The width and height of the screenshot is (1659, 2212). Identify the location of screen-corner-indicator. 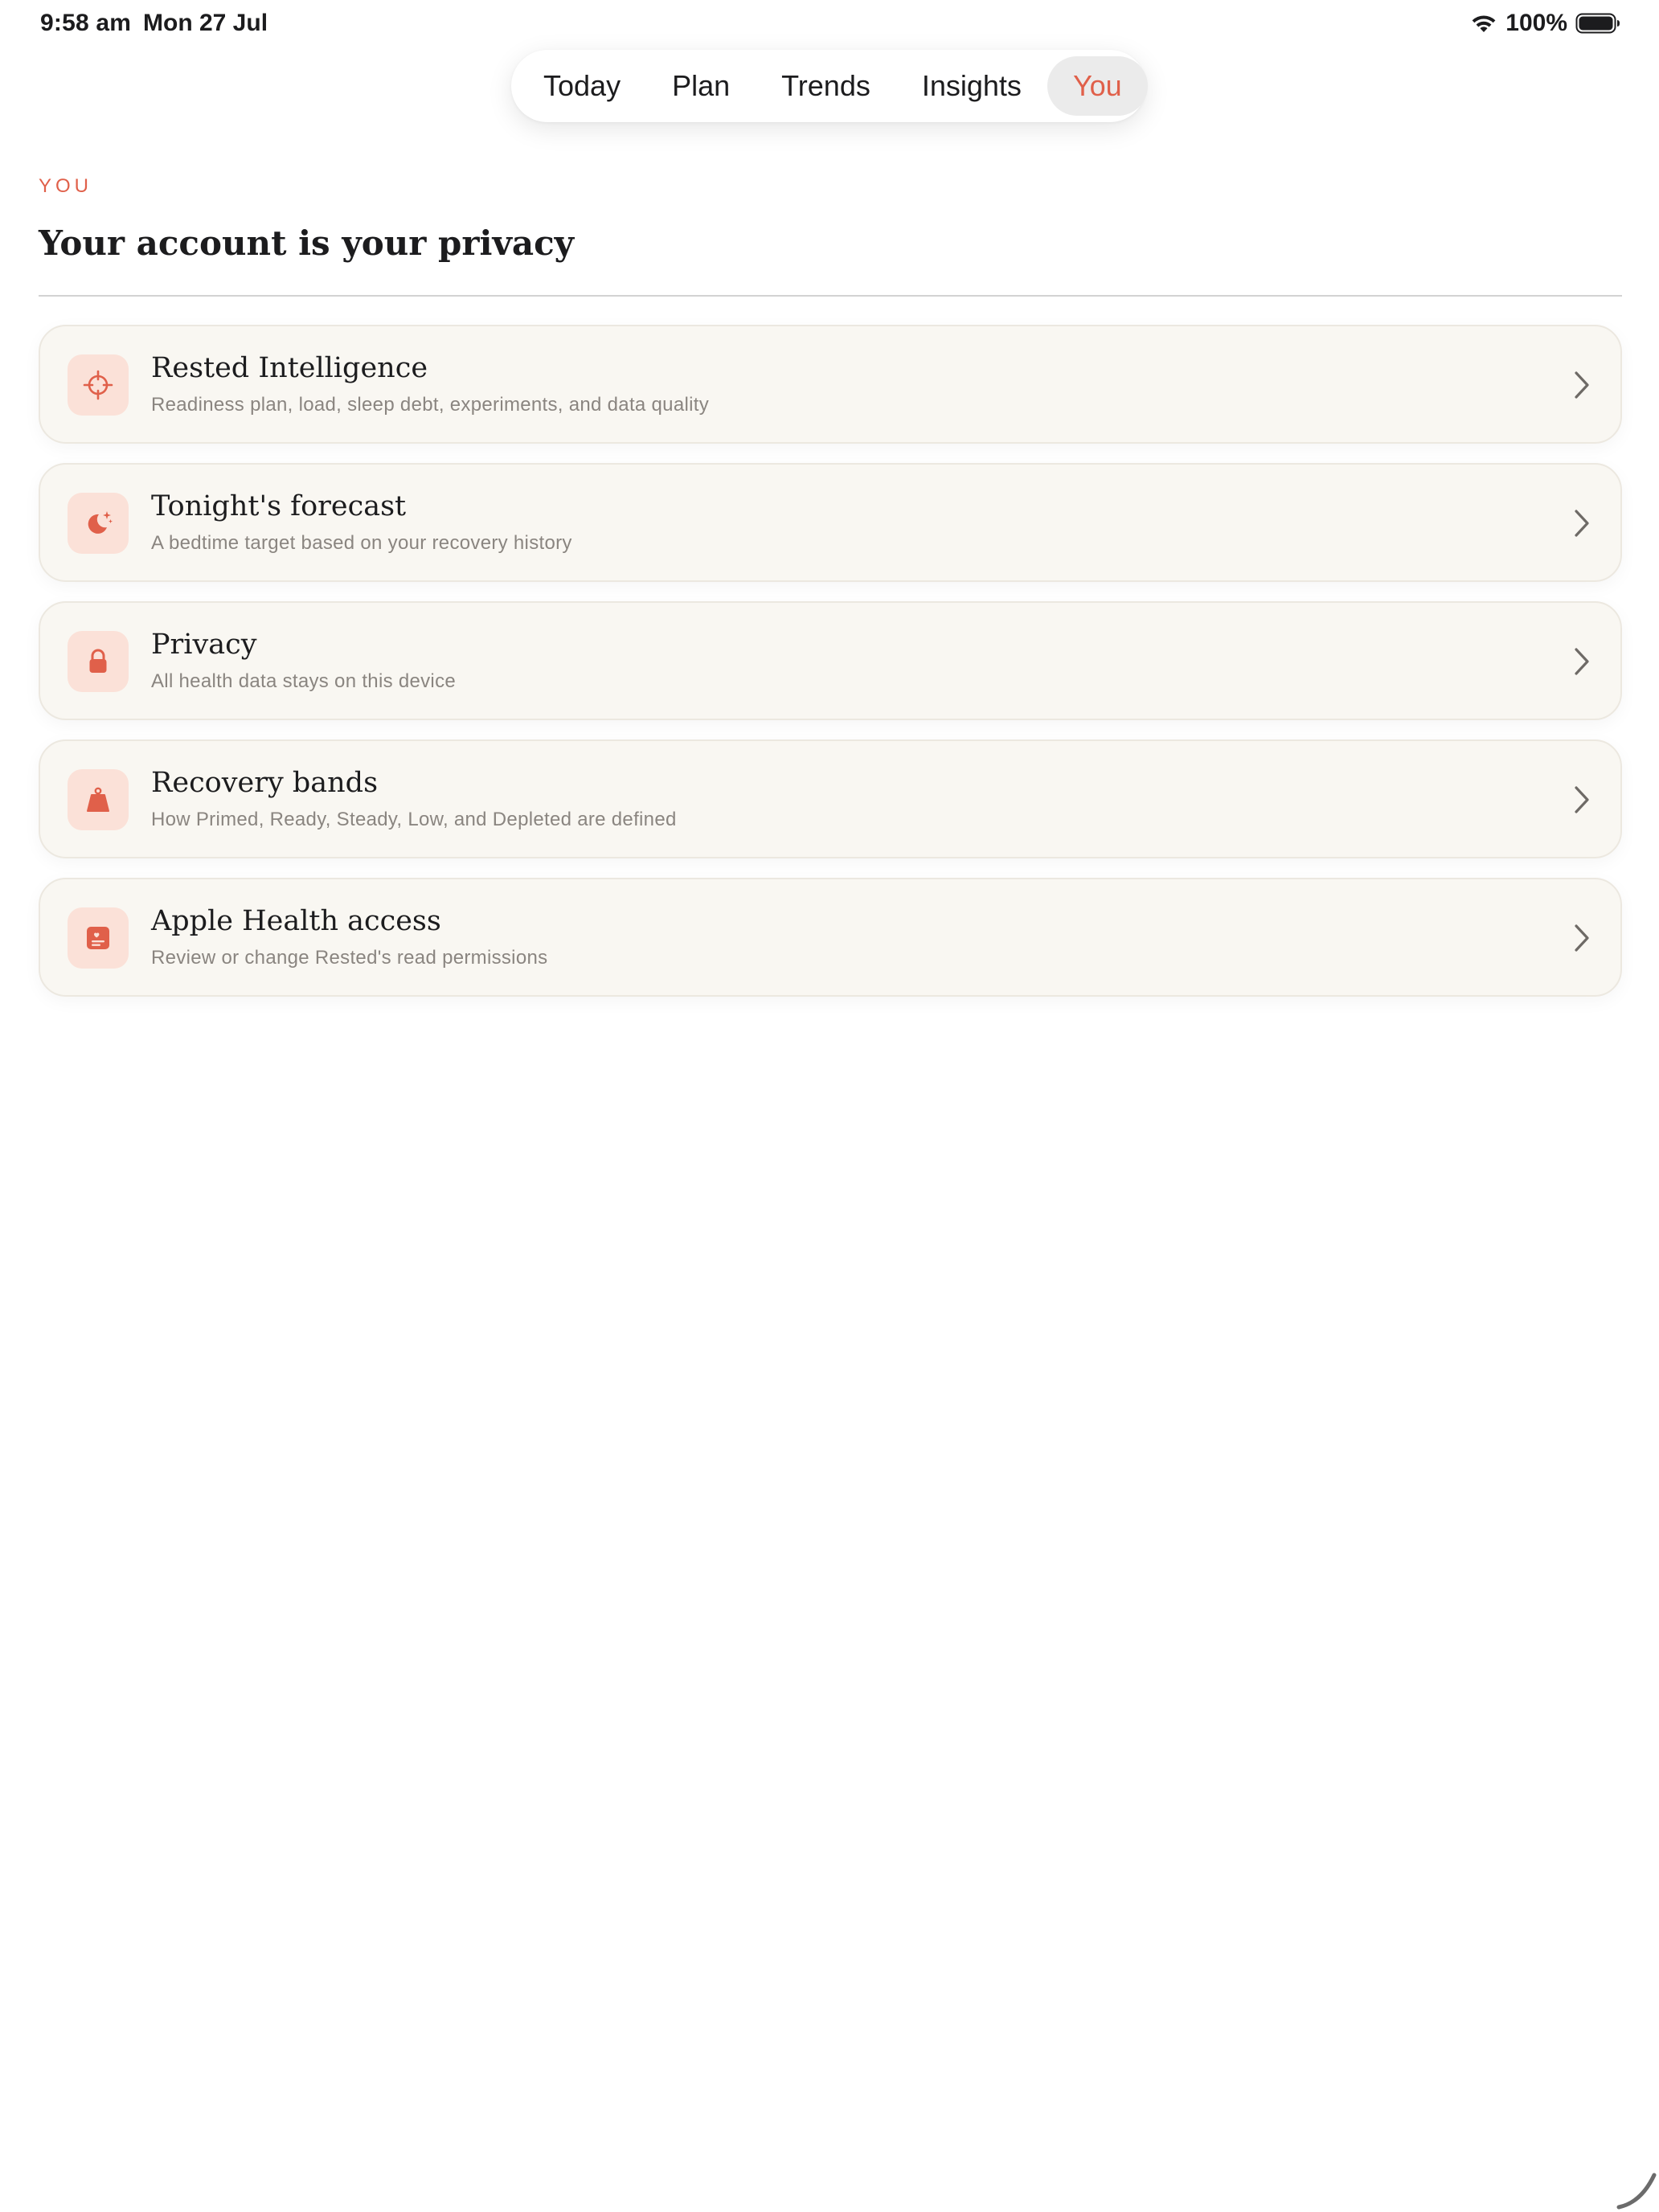
(1636, 2189).